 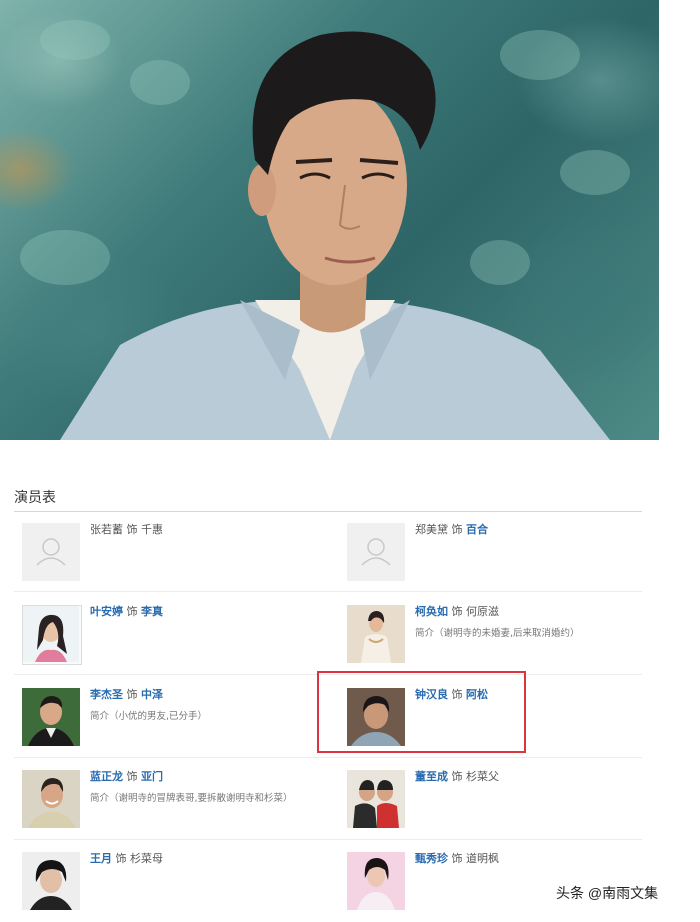 I want to click on actor-link: 柯奂如, so click(x=431, y=611).